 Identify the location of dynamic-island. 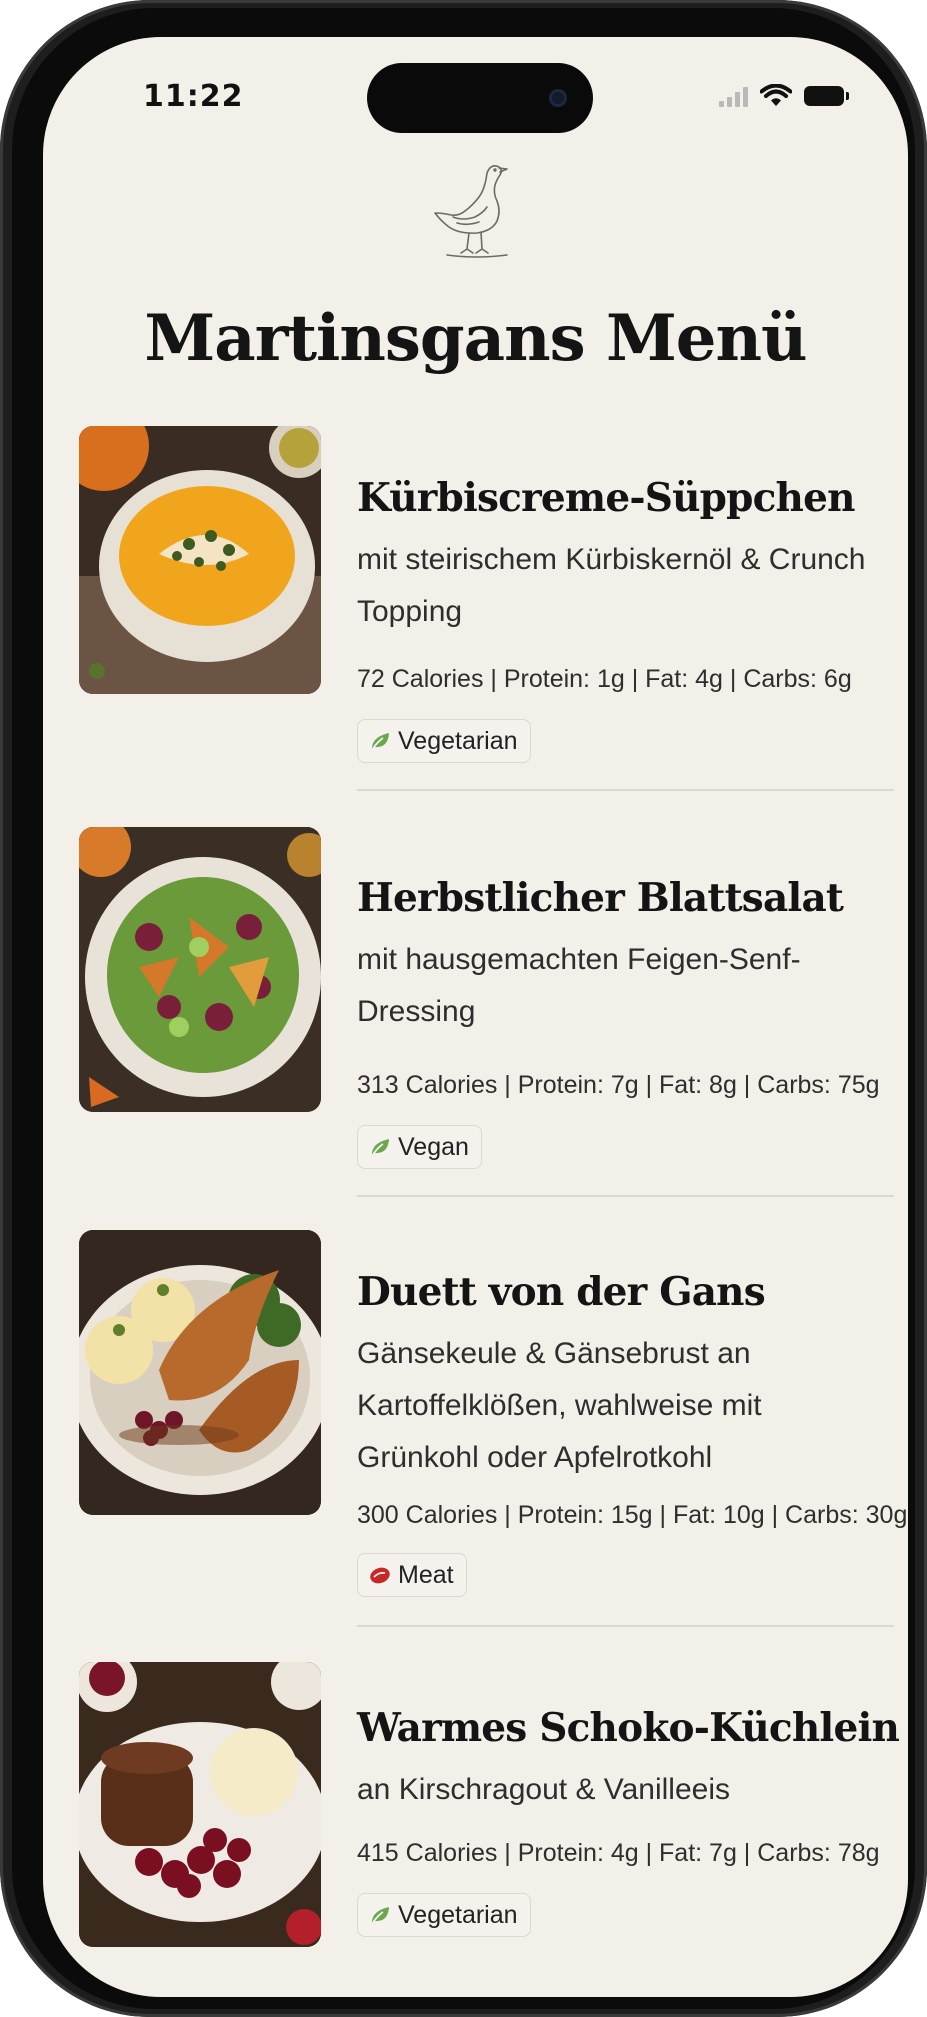
(480, 98).